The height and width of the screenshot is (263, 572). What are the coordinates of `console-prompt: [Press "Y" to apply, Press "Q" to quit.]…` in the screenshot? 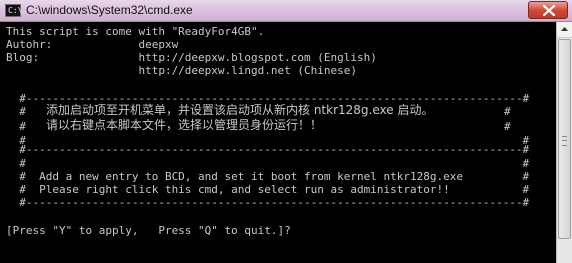 It's located at (148, 230).